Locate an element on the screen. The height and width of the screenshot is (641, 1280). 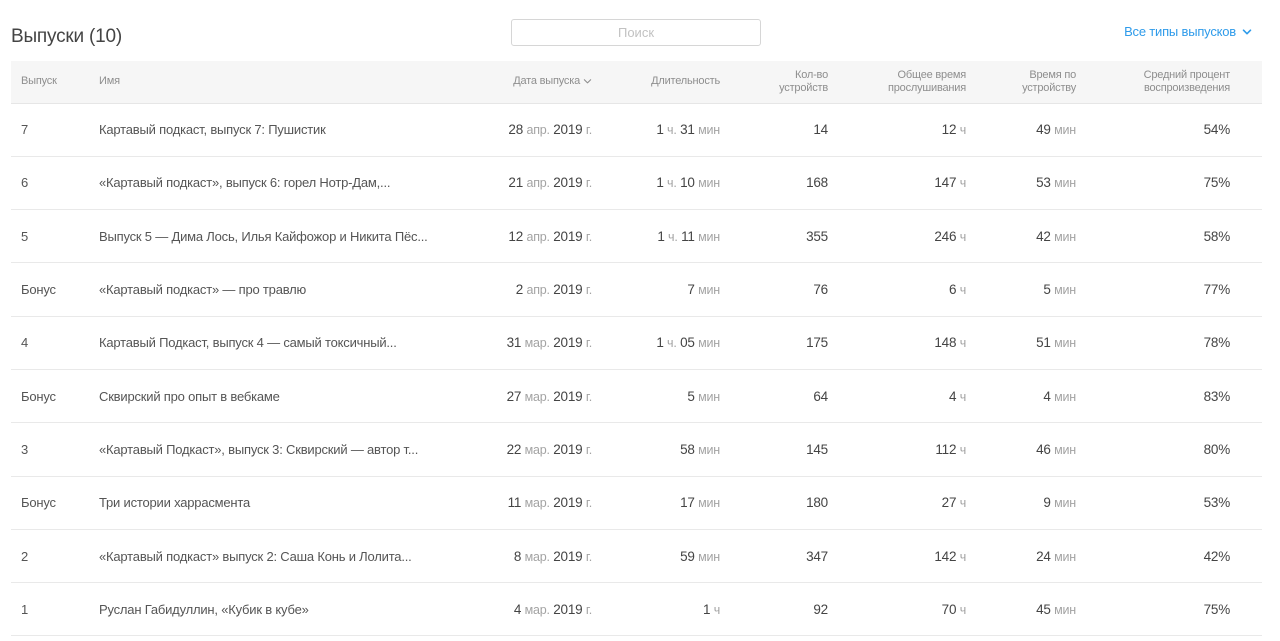
devices-count: 14 is located at coordinates (774, 130).